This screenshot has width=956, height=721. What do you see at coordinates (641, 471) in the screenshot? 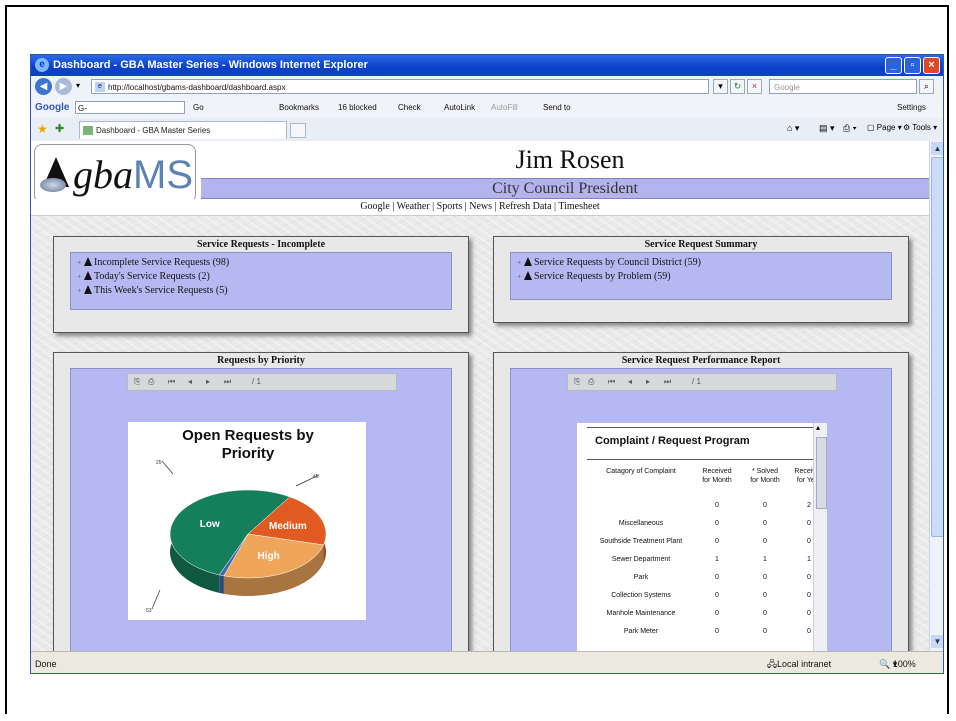
I see `col-category: Catagory of Complaint` at bounding box center [641, 471].